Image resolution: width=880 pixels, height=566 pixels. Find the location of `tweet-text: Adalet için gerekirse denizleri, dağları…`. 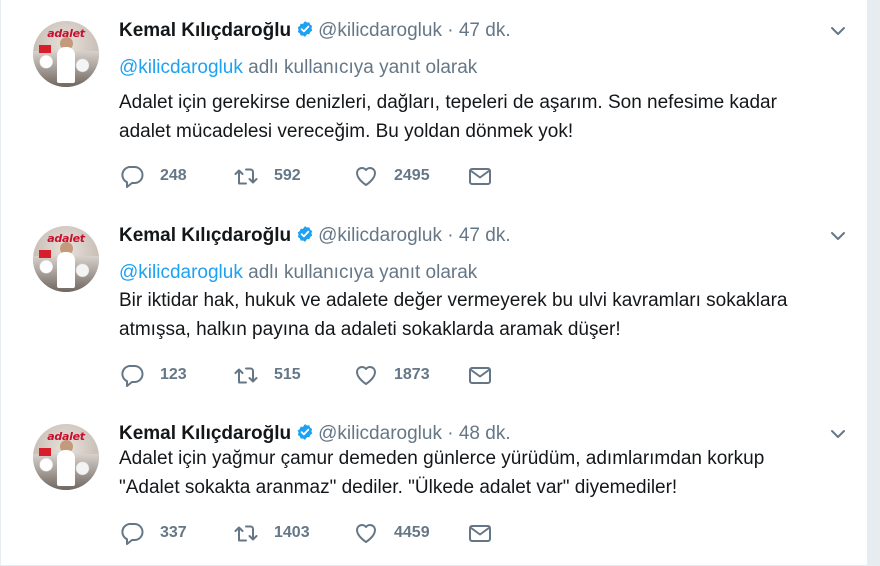

tweet-text: Adalet için gerekirse denizleri, dağları… is located at coordinates (479, 117).